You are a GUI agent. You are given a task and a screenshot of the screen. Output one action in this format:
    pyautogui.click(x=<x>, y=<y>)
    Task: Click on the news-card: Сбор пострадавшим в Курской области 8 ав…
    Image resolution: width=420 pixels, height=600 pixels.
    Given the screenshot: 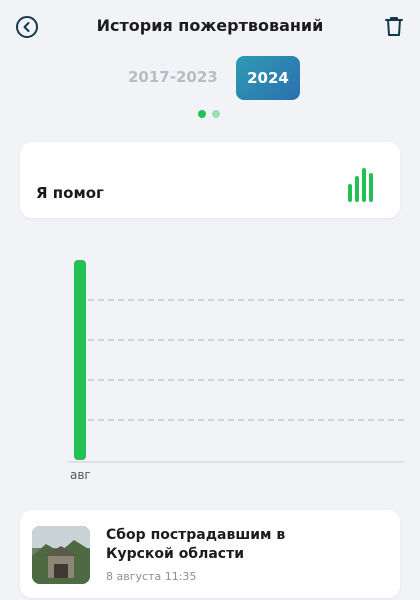 What is the action you would take?
    pyautogui.click(x=210, y=554)
    